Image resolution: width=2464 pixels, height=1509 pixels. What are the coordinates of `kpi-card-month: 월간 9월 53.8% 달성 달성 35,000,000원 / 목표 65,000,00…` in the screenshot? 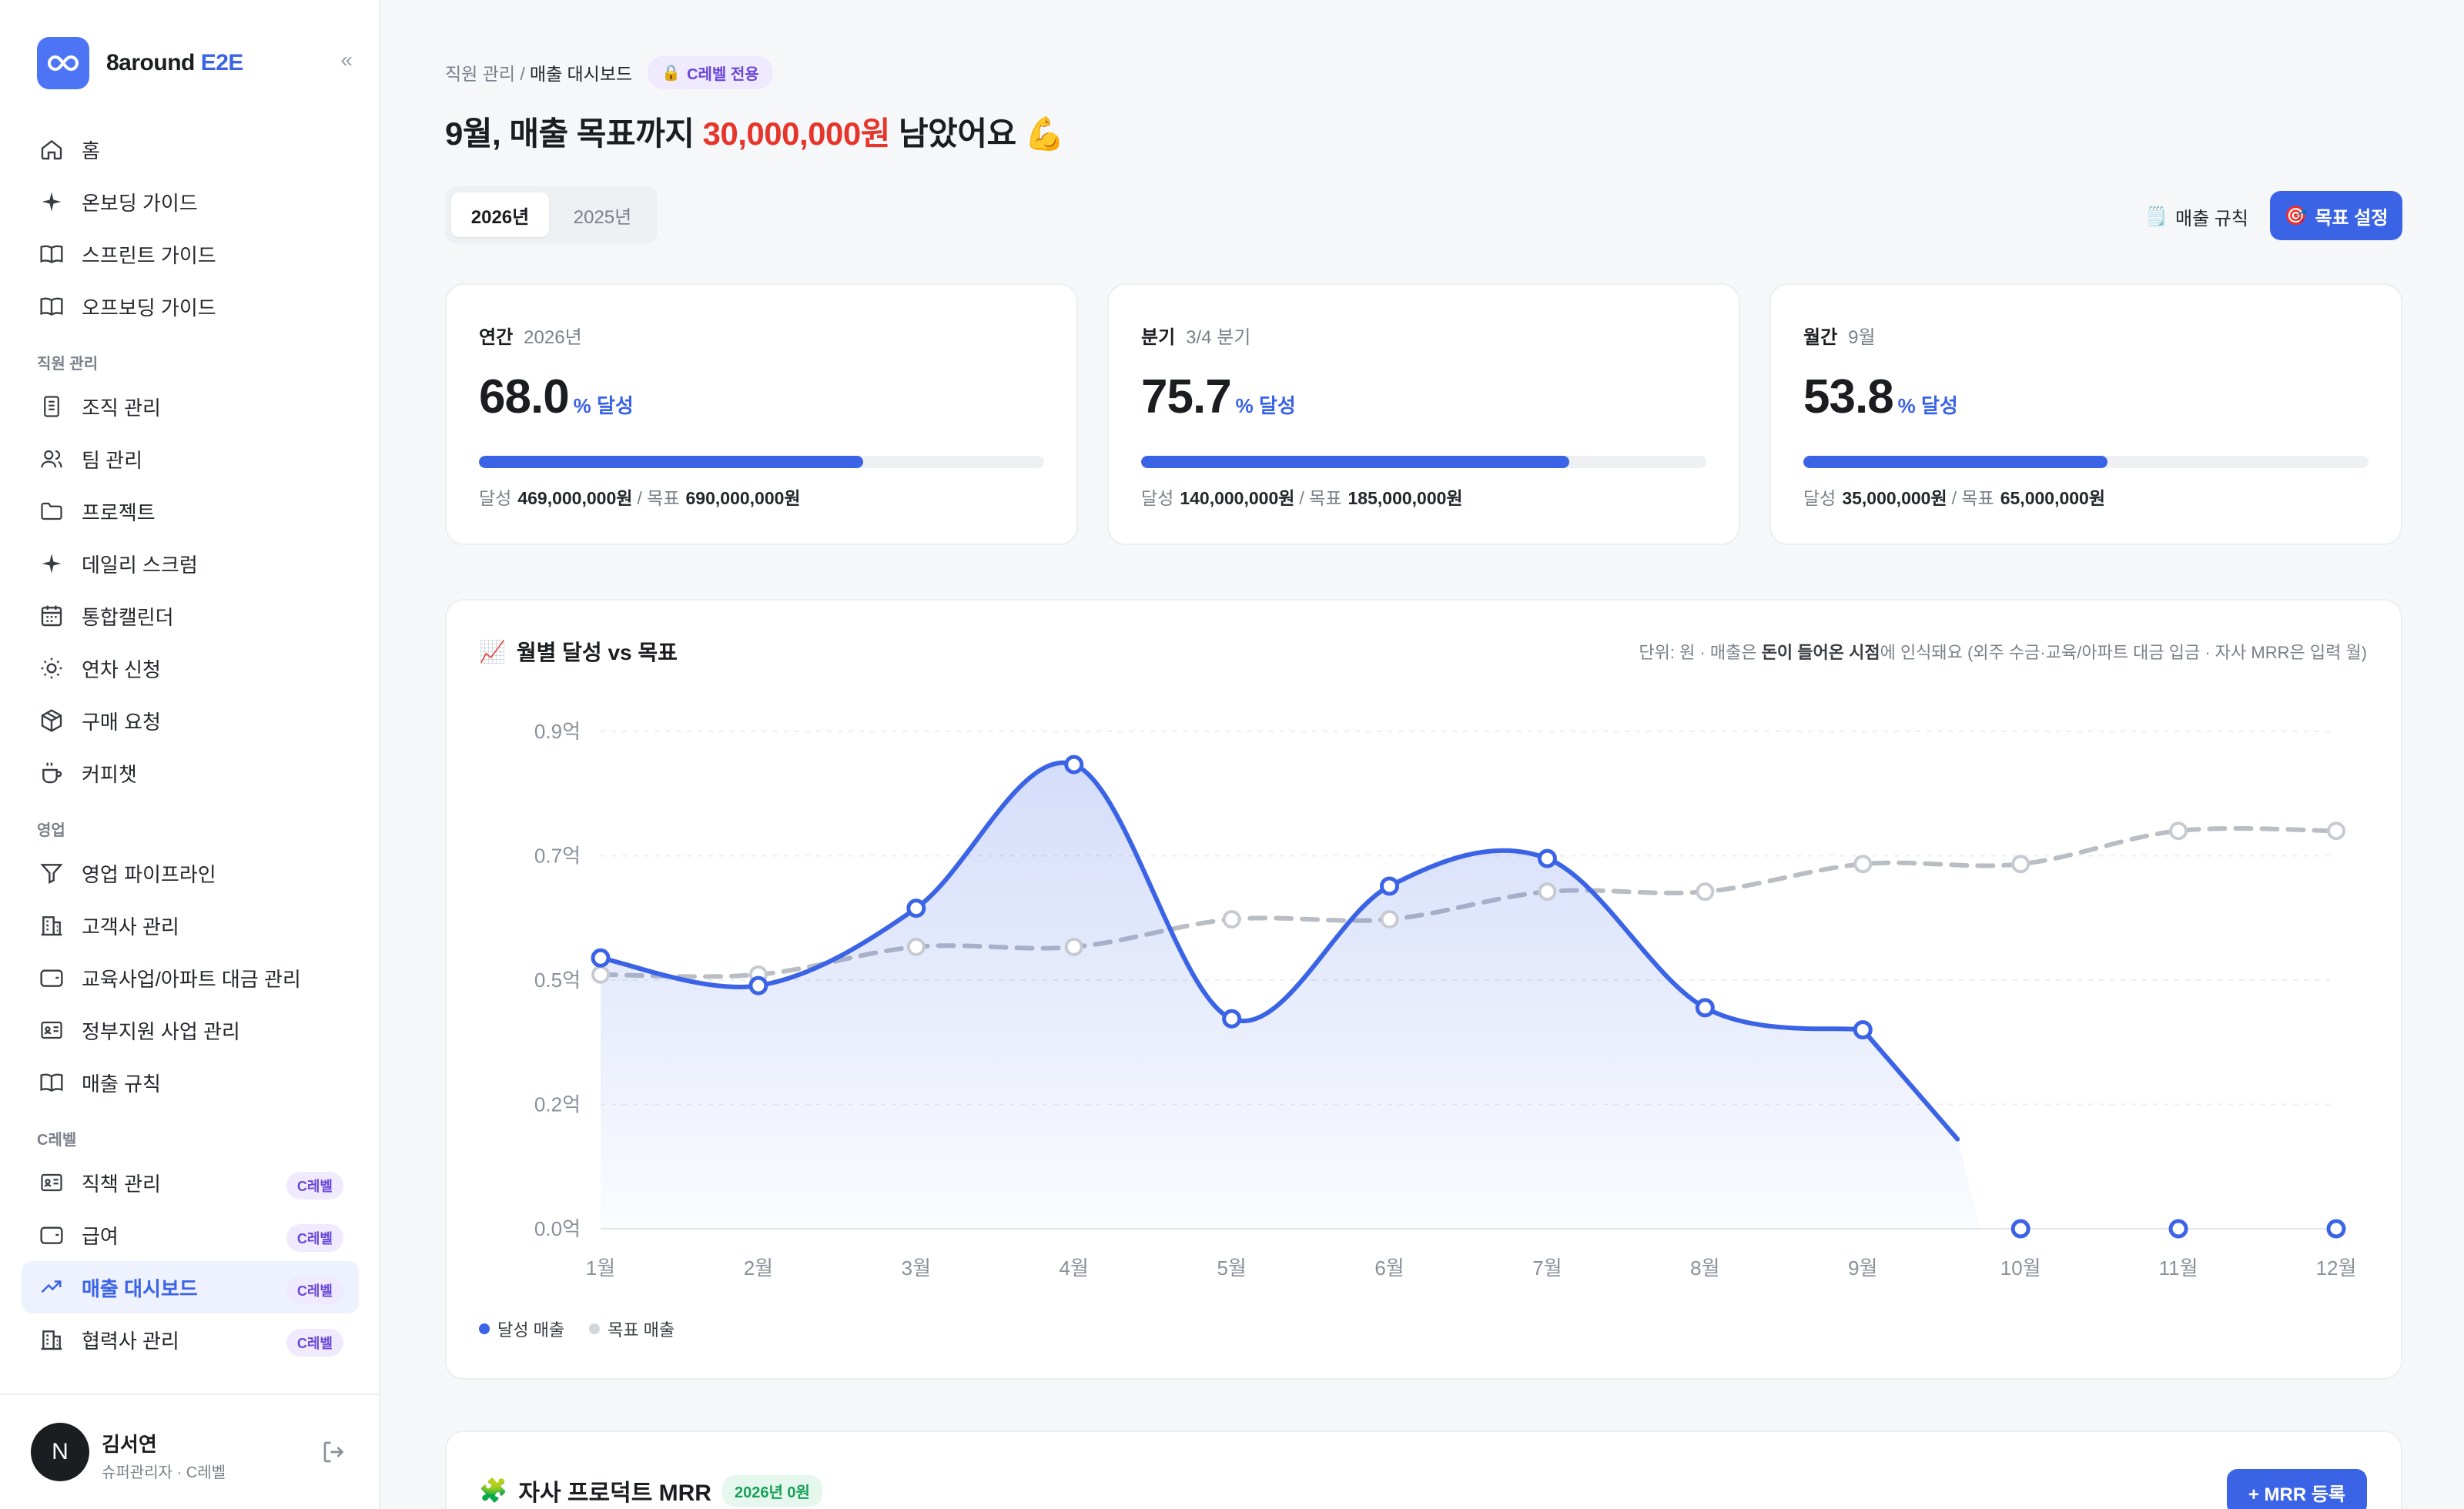 It's located at (2085, 414).